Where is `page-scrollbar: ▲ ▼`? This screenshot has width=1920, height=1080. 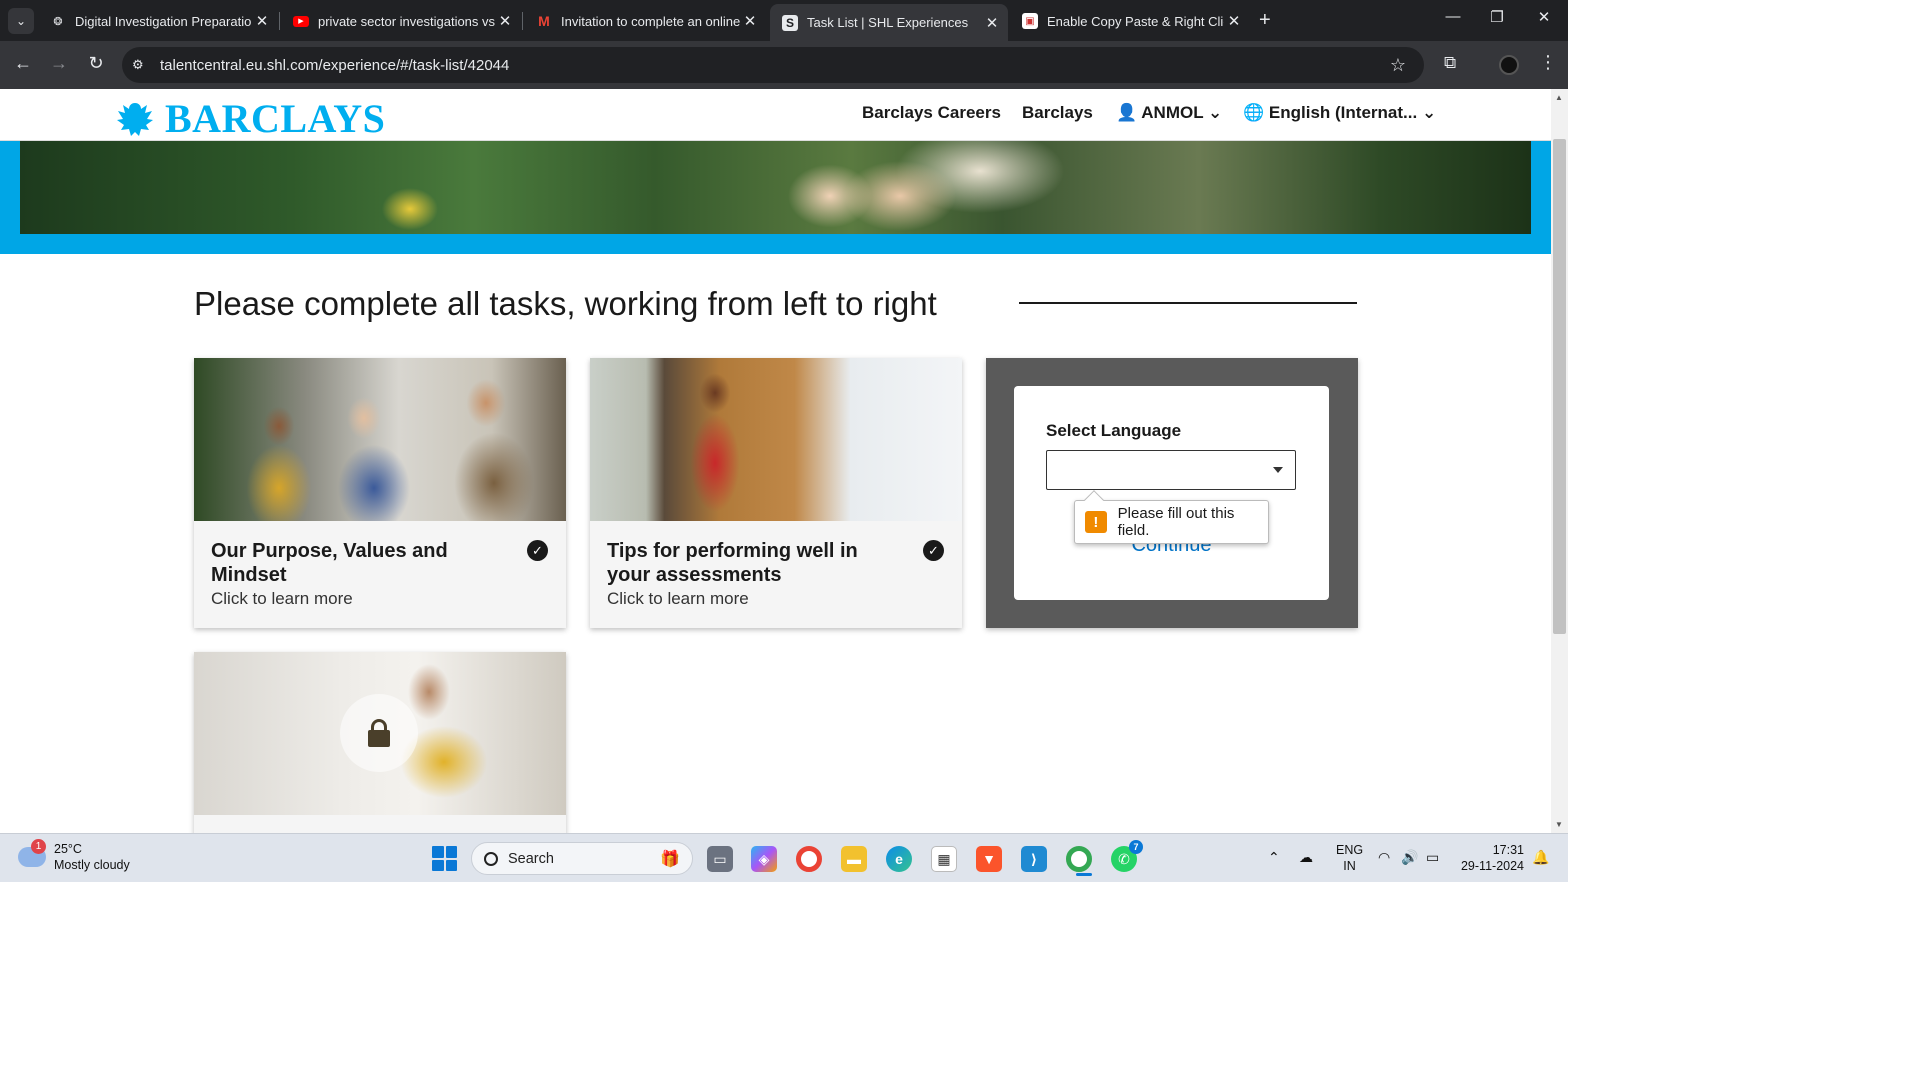
page-scrollbar: ▲ ▼ is located at coordinates (1559, 461).